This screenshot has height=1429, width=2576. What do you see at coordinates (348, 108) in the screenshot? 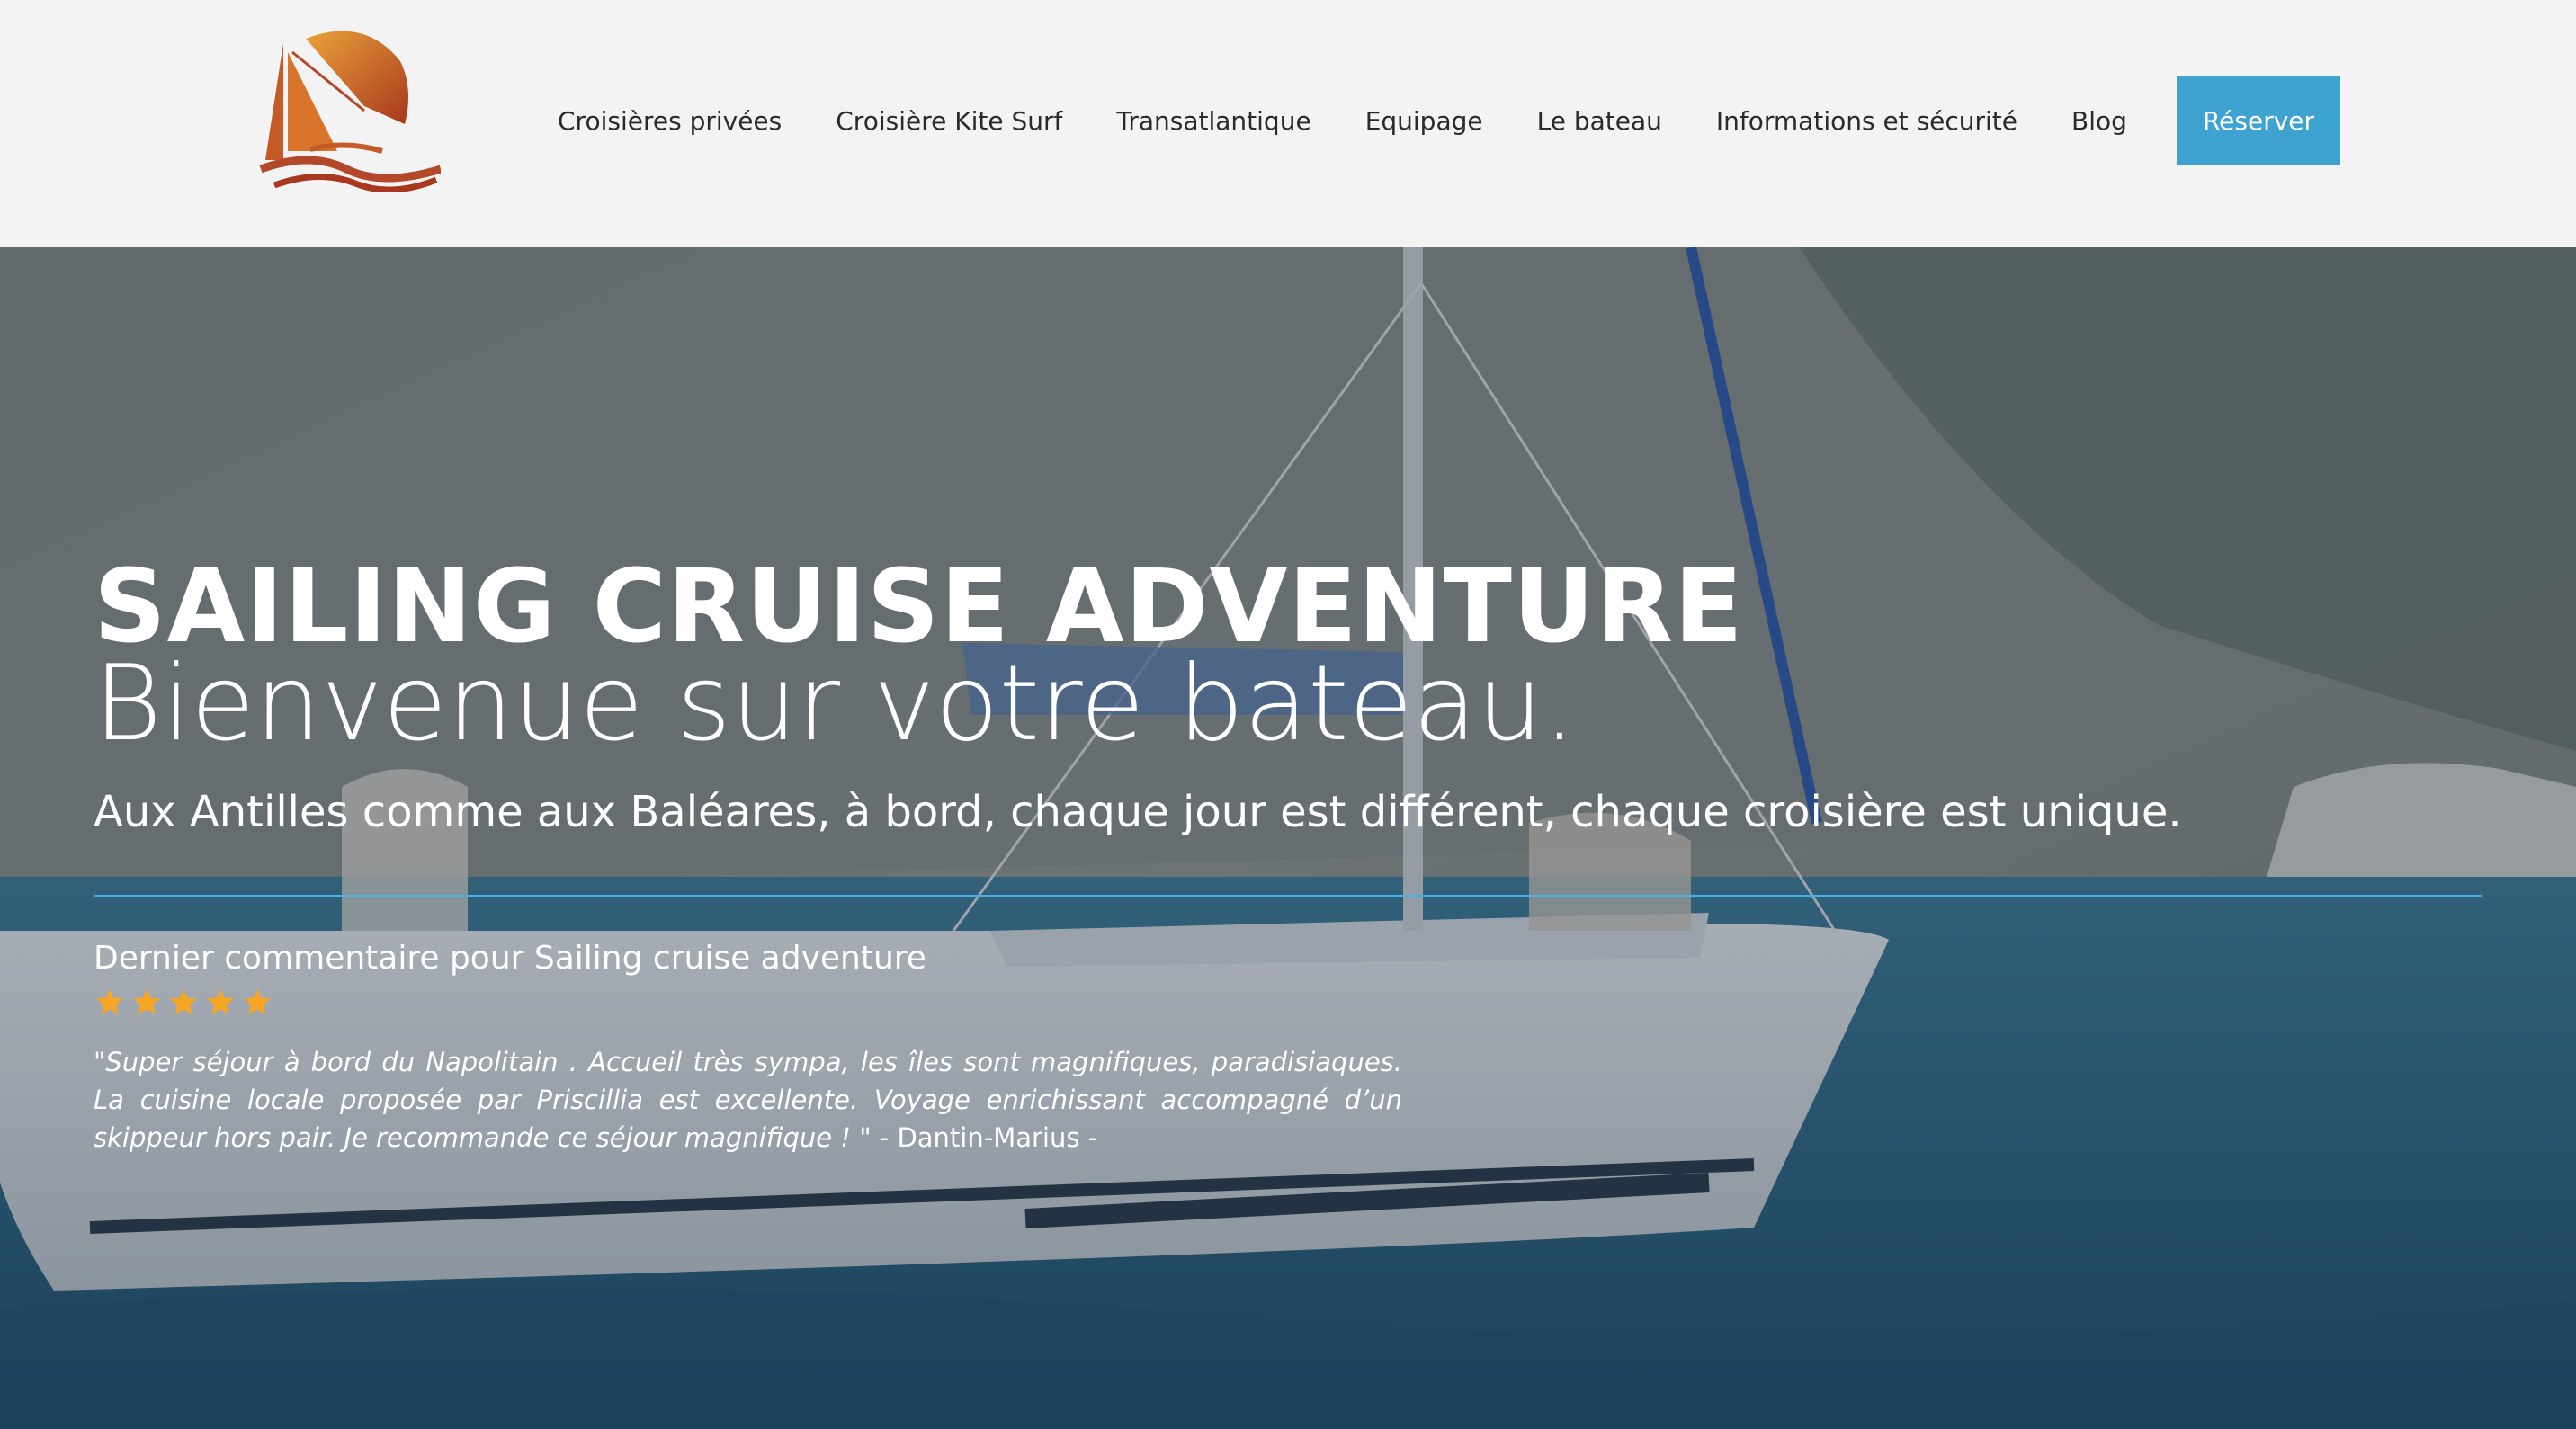
I see `sailboat-logo` at bounding box center [348, 108].